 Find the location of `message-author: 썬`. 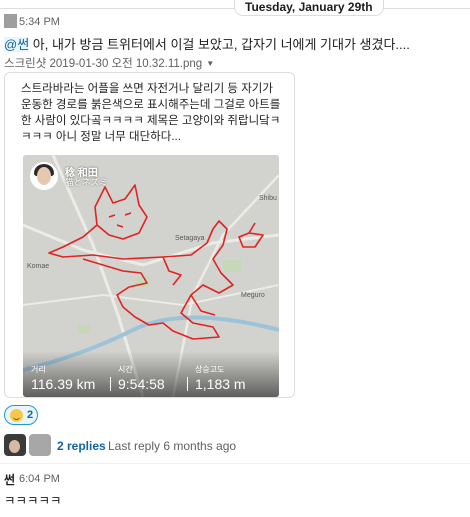

message-author: 썬 is located at coordinates (9, 479).